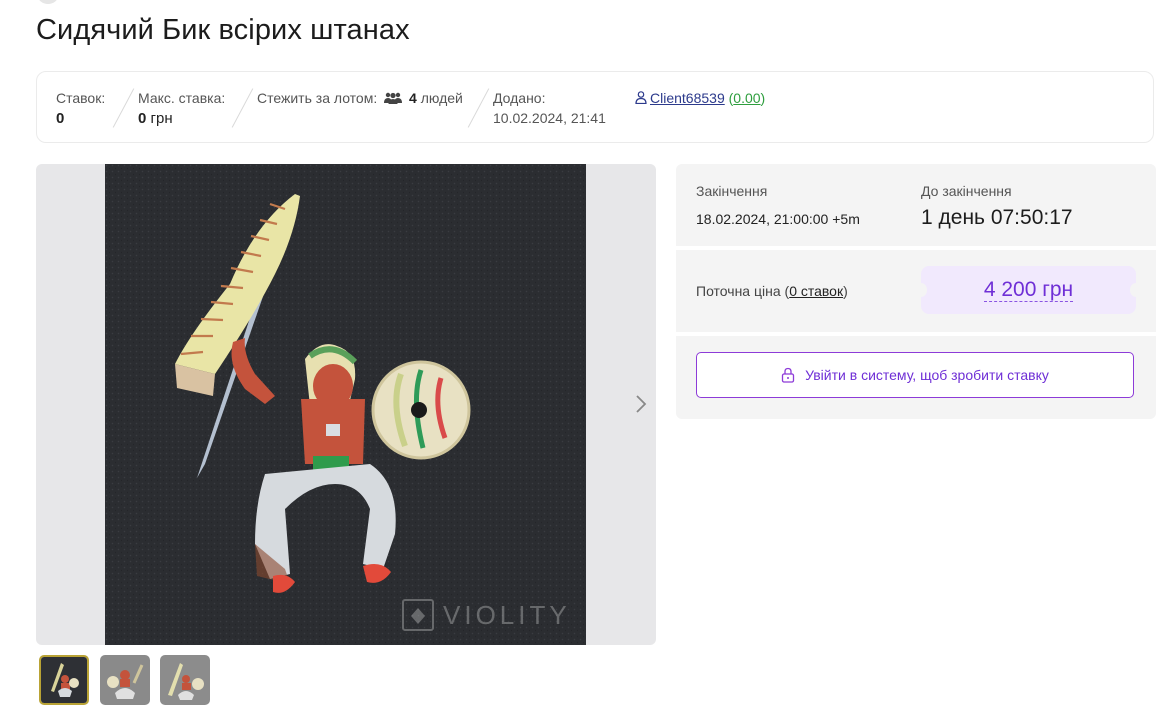 The height and width of the screenshot is (723, 1171). Describe the element at coordinates (142, 118) in the screenshot. I see `max-bid-value: 0` at that location.